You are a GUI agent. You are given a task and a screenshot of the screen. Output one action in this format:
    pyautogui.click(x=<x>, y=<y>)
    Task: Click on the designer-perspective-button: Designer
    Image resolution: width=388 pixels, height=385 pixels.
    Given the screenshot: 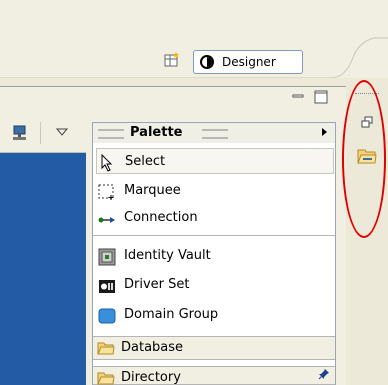 What is the action you would take?
    pyautogui.click(x=248, y=62)
    